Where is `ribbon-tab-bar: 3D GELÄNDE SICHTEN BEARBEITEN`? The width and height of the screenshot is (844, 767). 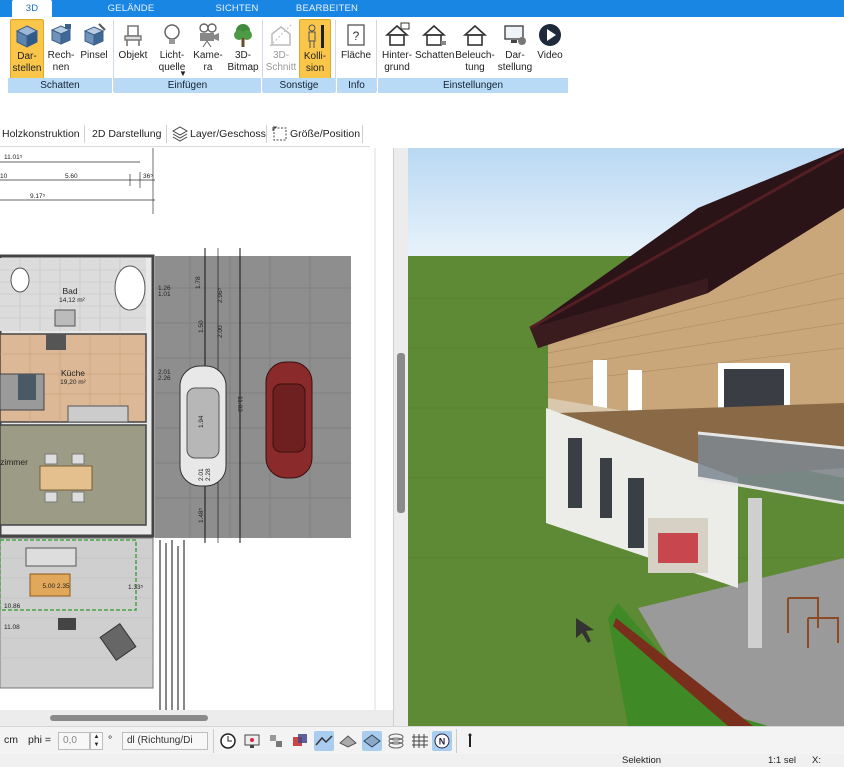
ribbon-tab-bar: 3D GELÄNDE SICHTEN BEARBEITEN is located at coordinates (422, 8).